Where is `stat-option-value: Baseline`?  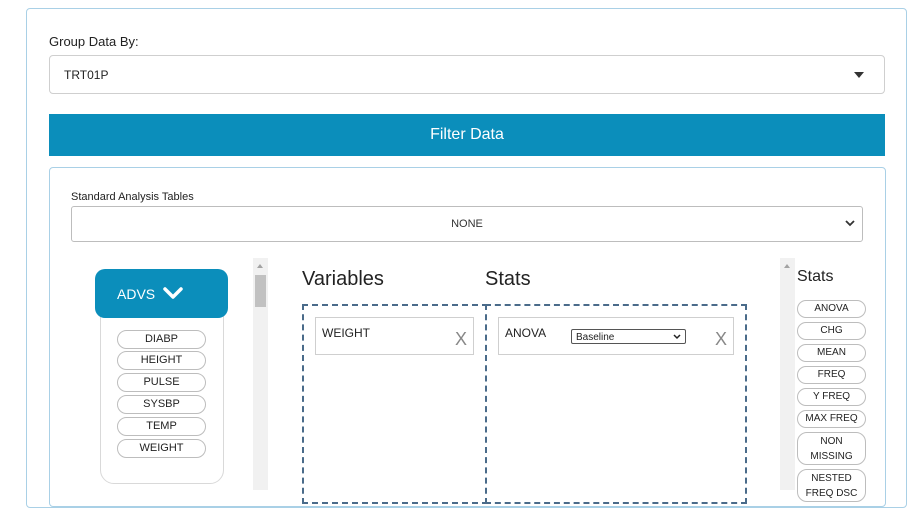
stat-option-value: Baseline is located at coordinates (595, 337).